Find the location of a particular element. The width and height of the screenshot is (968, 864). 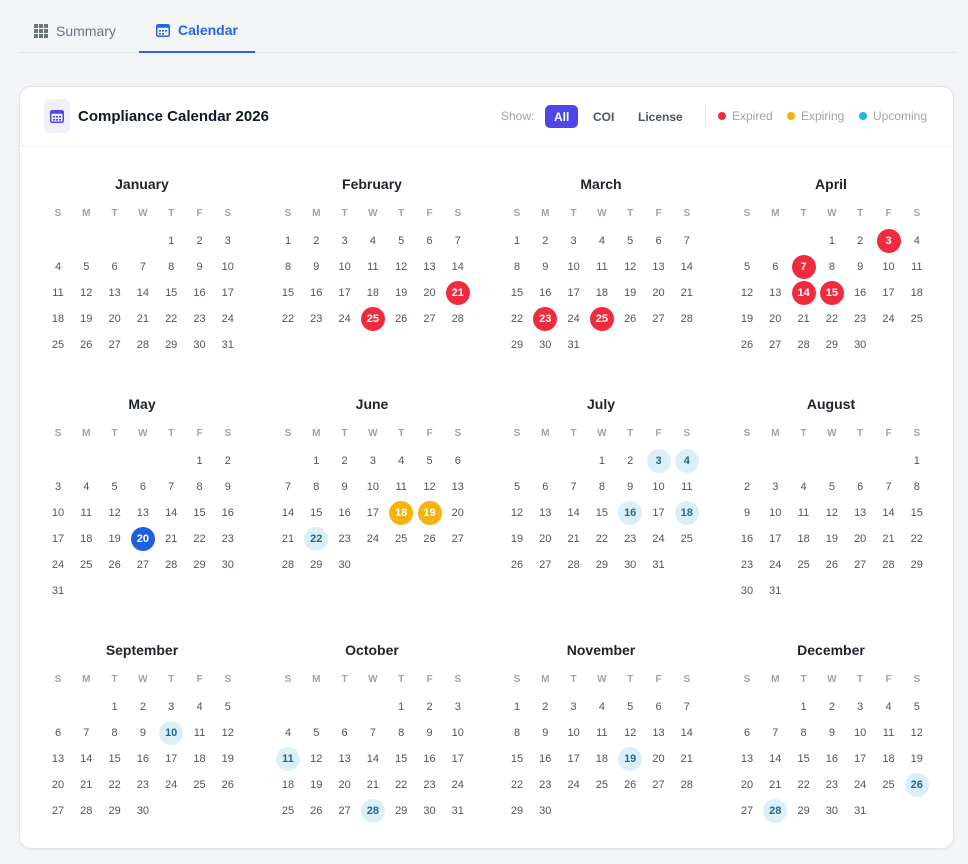

day-cell: 2 is located at coordinates (747, 487).